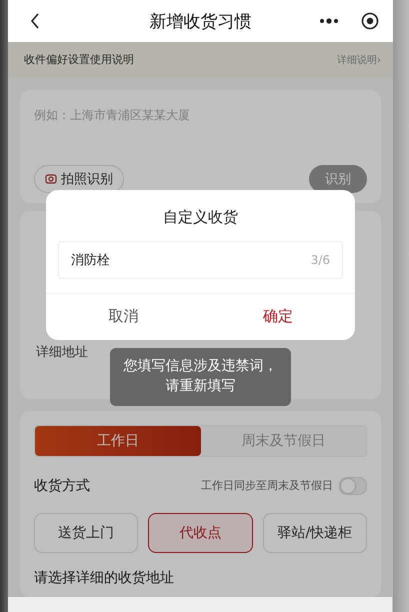  What do you see at coordinates (51, 178) in the screenshot?
I see `camera-icon` at bounding box center [51, 178].